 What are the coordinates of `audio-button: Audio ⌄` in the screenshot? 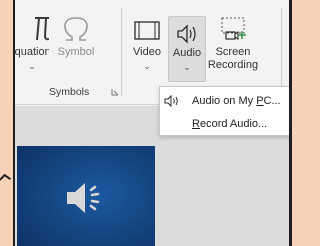 It's located at (187, 49).